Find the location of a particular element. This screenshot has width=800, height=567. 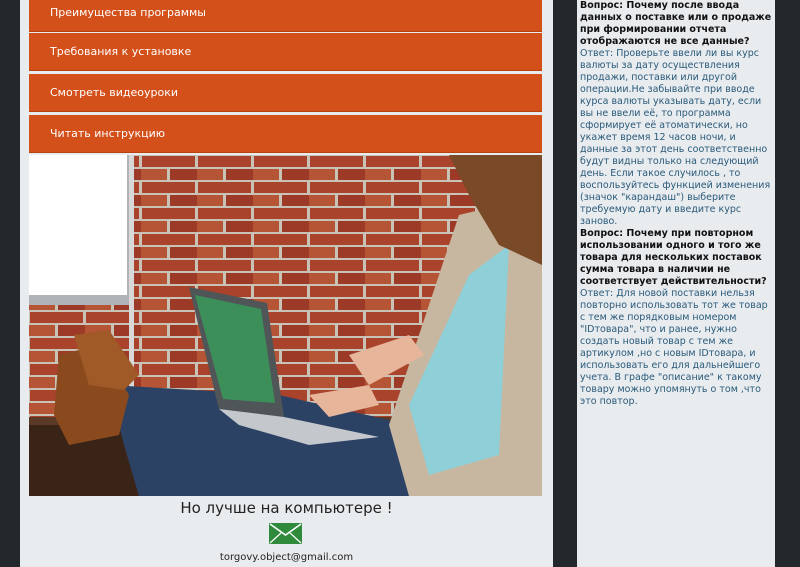

menu-button-requirements: Требования к установке is located at coordinates (285, 52).